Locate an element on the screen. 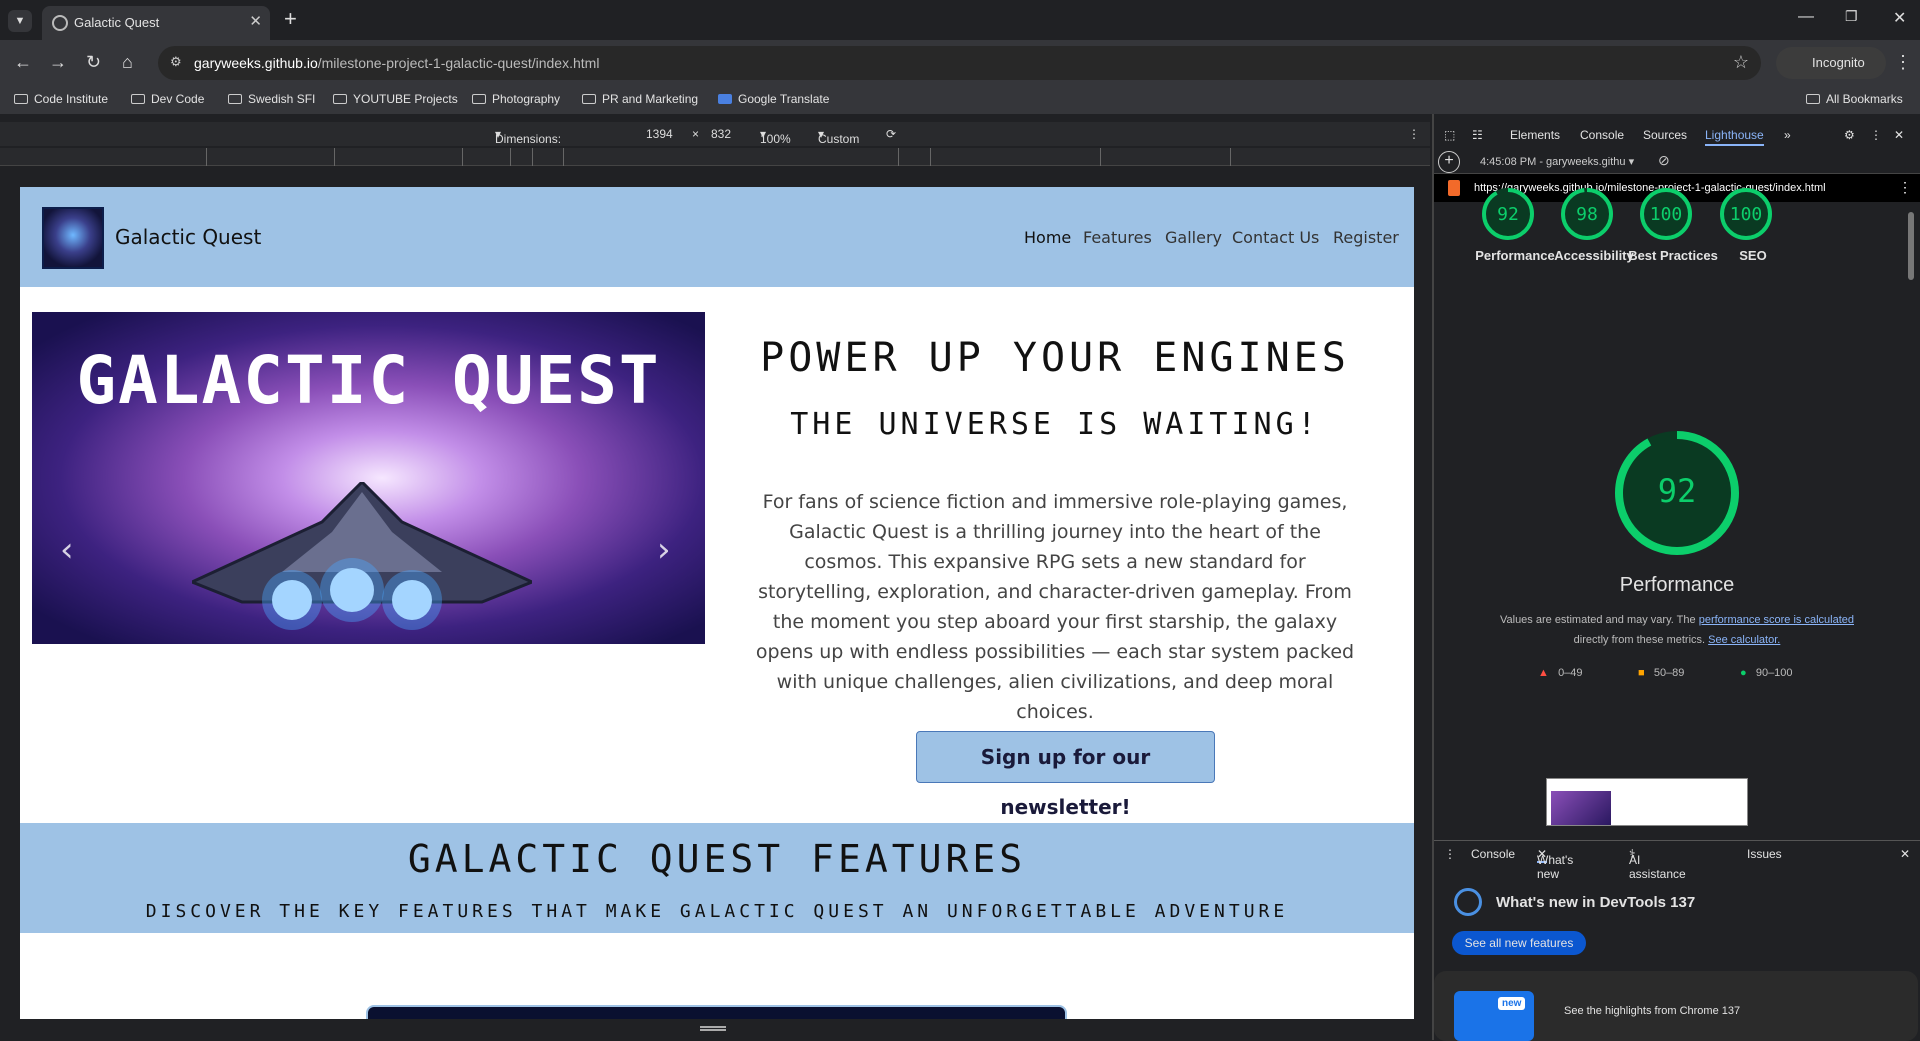  site-info-icon: ⚙ is located at coordinates (176, 62).